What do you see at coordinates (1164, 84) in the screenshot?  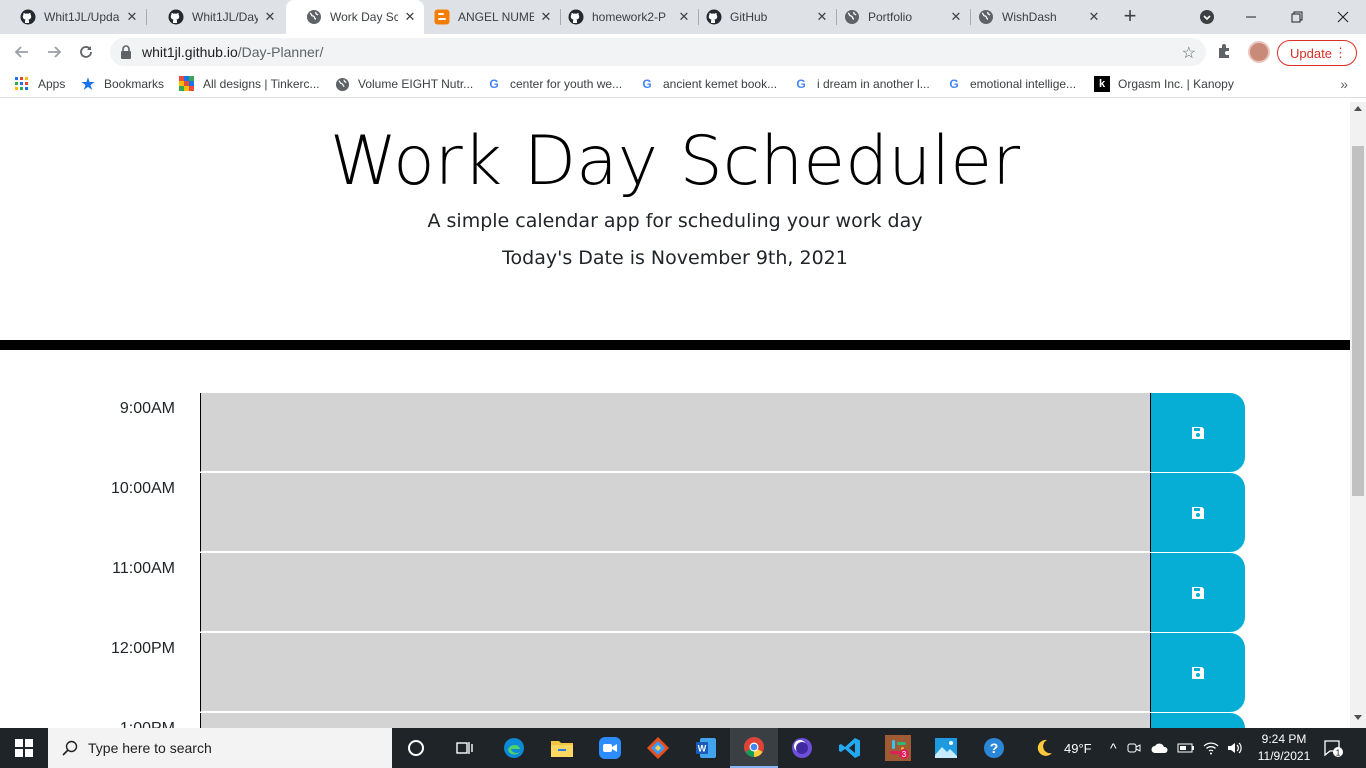 I see `bookmark-kanopy: k Orgasm Inc. | Kanopy` at bounding box center [1164, 84].